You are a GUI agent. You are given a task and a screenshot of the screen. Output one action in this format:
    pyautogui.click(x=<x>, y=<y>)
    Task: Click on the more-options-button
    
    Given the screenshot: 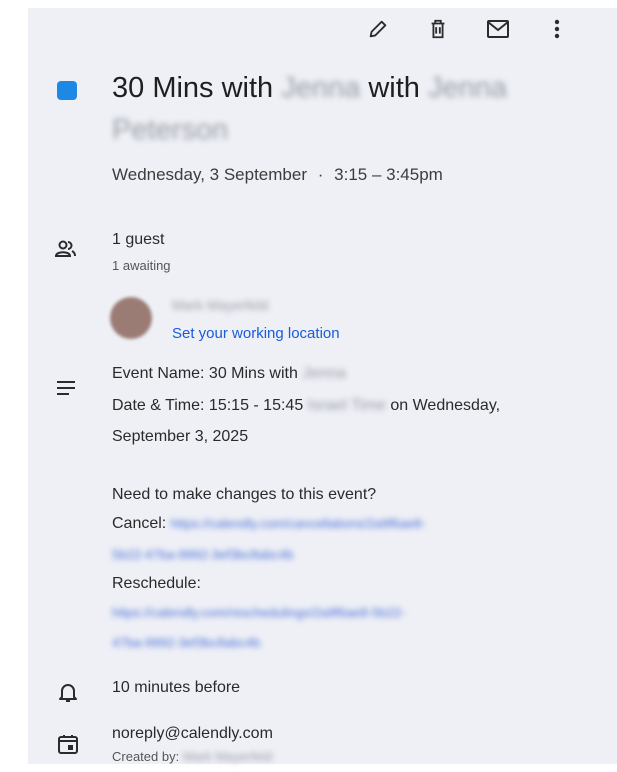 What is the action you would take?
    pyautogui.click(x=557, y=29)
    